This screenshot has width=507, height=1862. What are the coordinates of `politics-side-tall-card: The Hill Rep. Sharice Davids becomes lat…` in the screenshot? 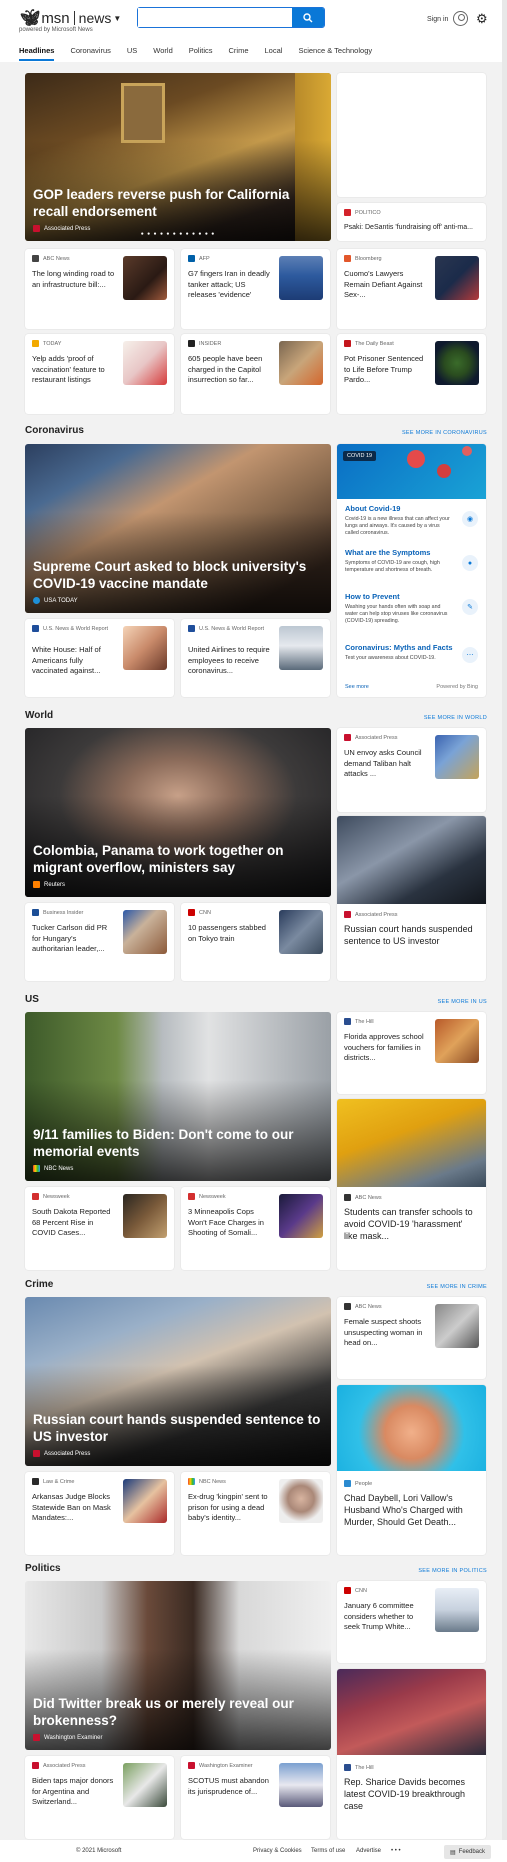 It's located at (411, 1754).